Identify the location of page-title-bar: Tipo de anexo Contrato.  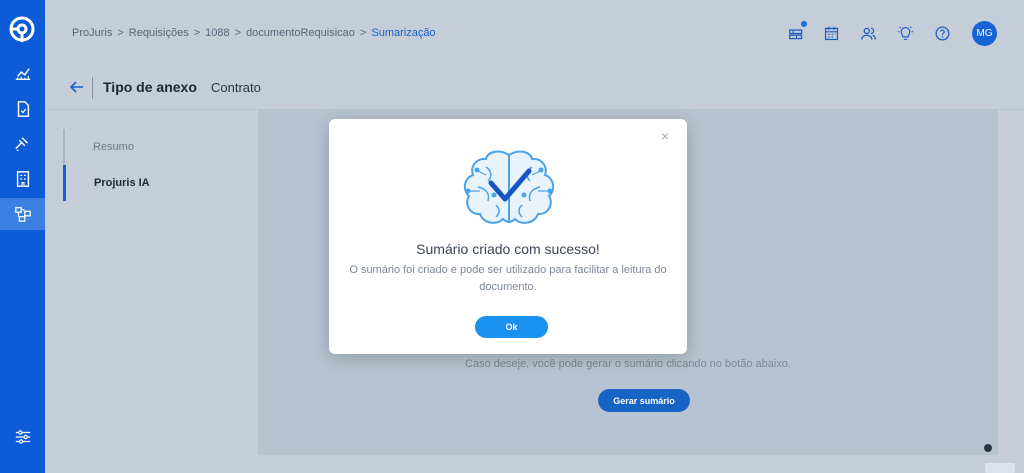
(534, 88).